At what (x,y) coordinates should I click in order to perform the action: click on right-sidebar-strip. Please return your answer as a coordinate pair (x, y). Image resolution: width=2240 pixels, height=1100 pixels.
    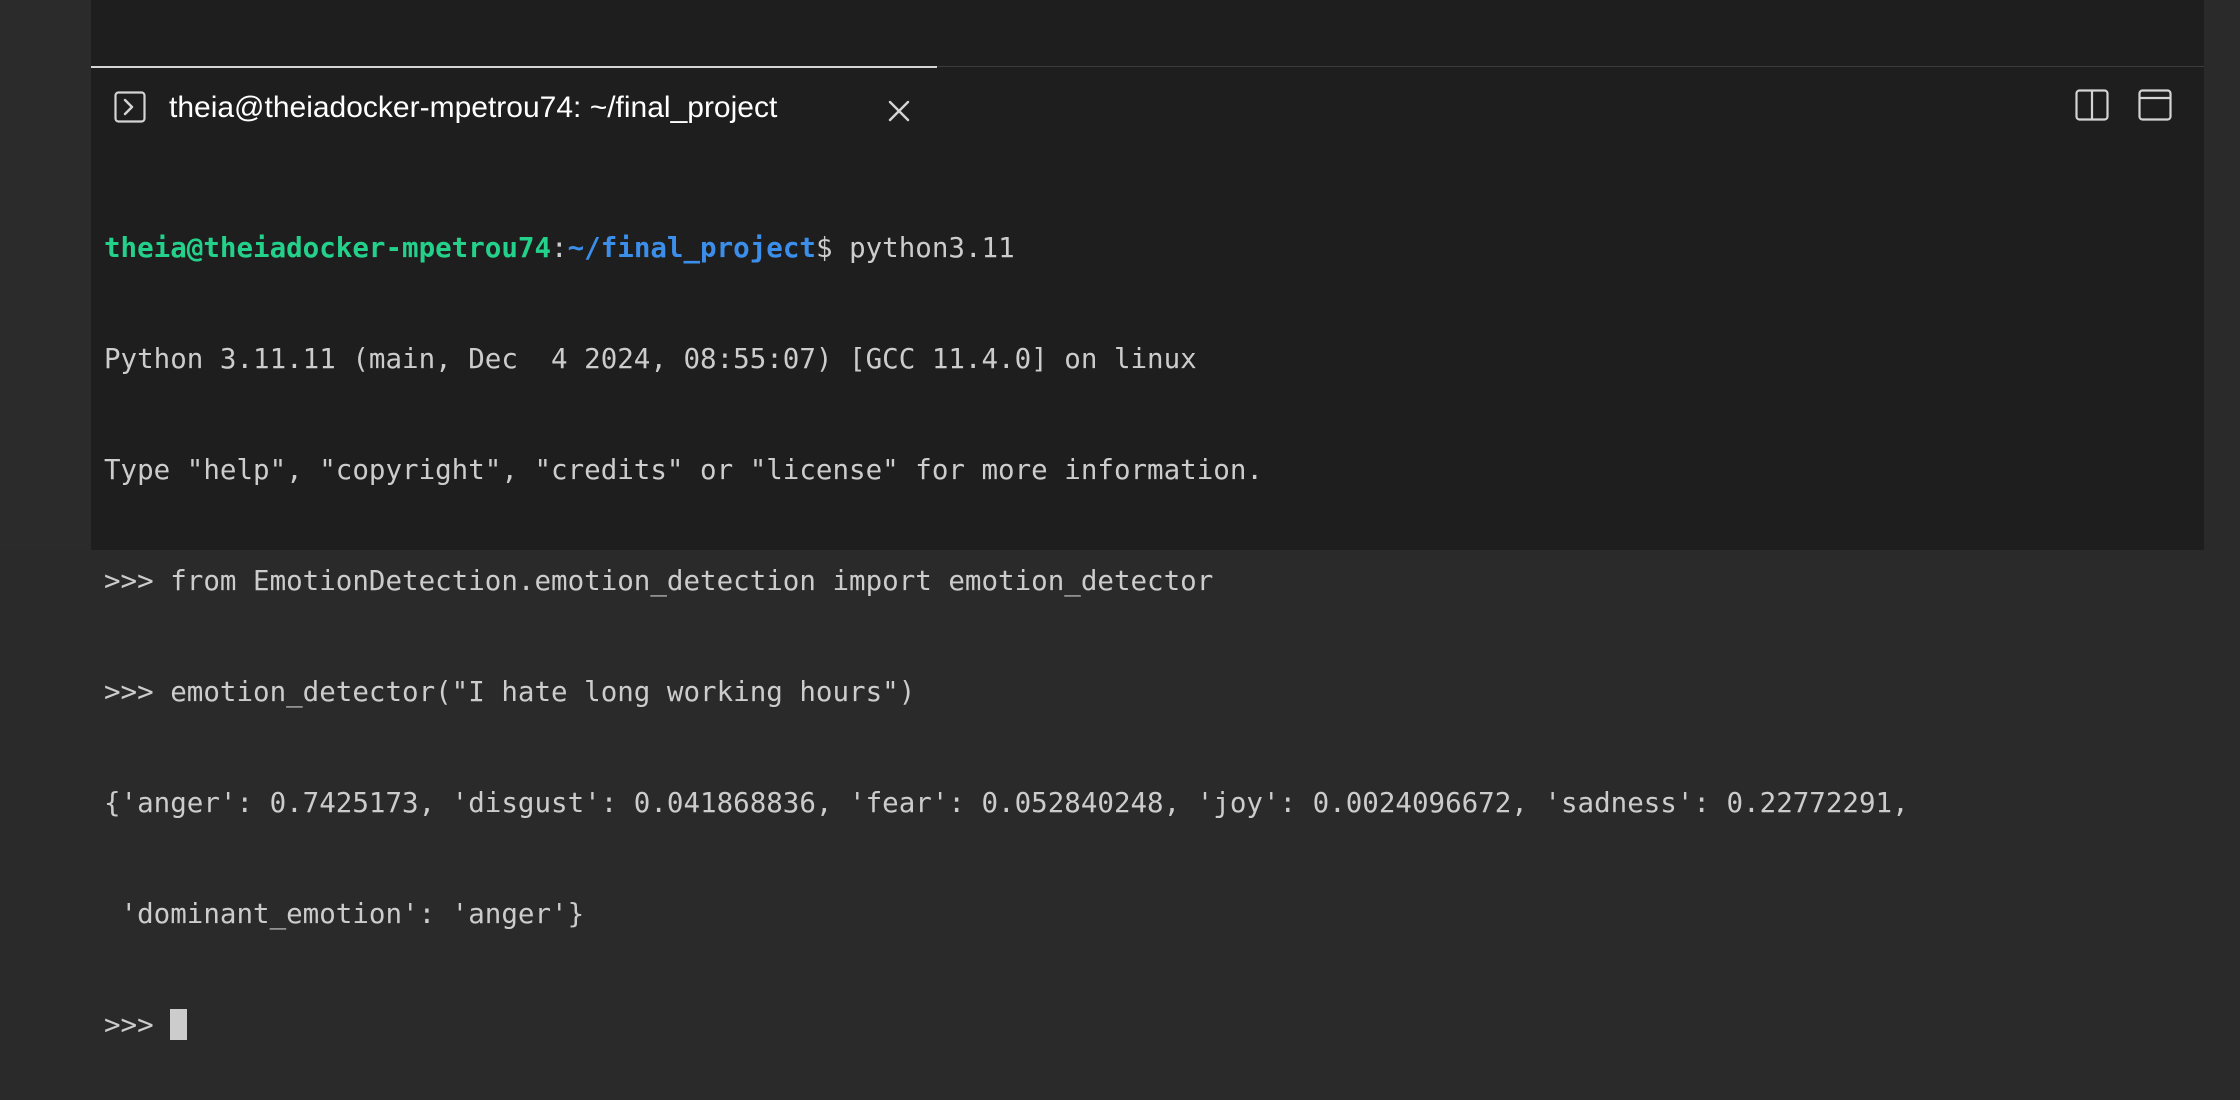
    Looking at the image, I should click on (2222, 275).